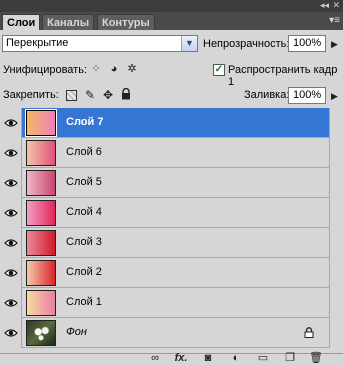 The image size is (343, 365). What do you see at coordinates (132, 69) in the screenshot?
I see `unify-style-icon: ✲` at bounding box center [132, 69].